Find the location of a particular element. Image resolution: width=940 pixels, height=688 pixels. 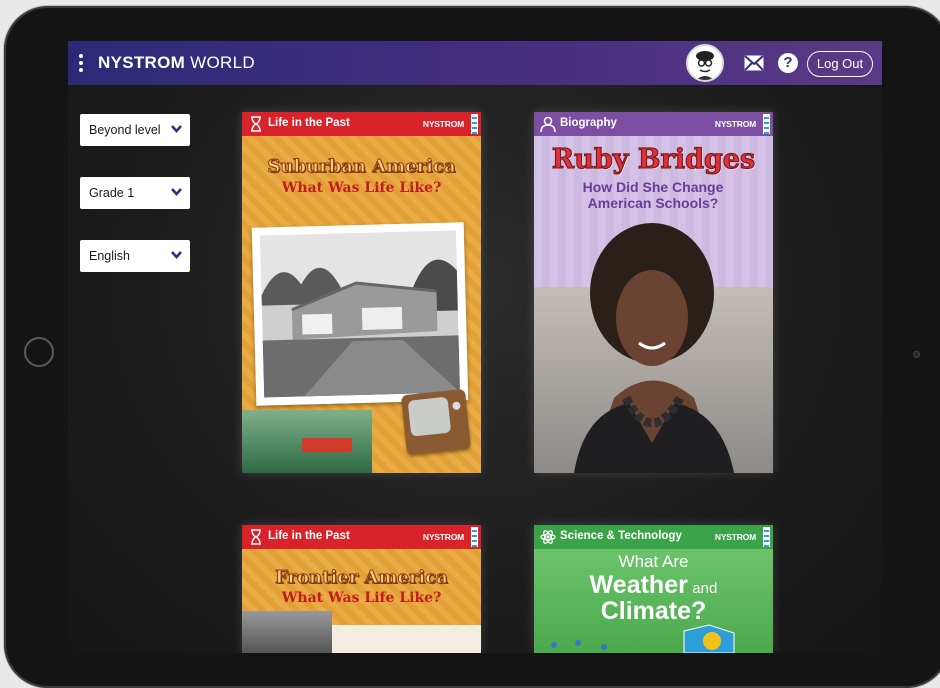

book-title-weather: Weather is located at coordinates (638, 585).